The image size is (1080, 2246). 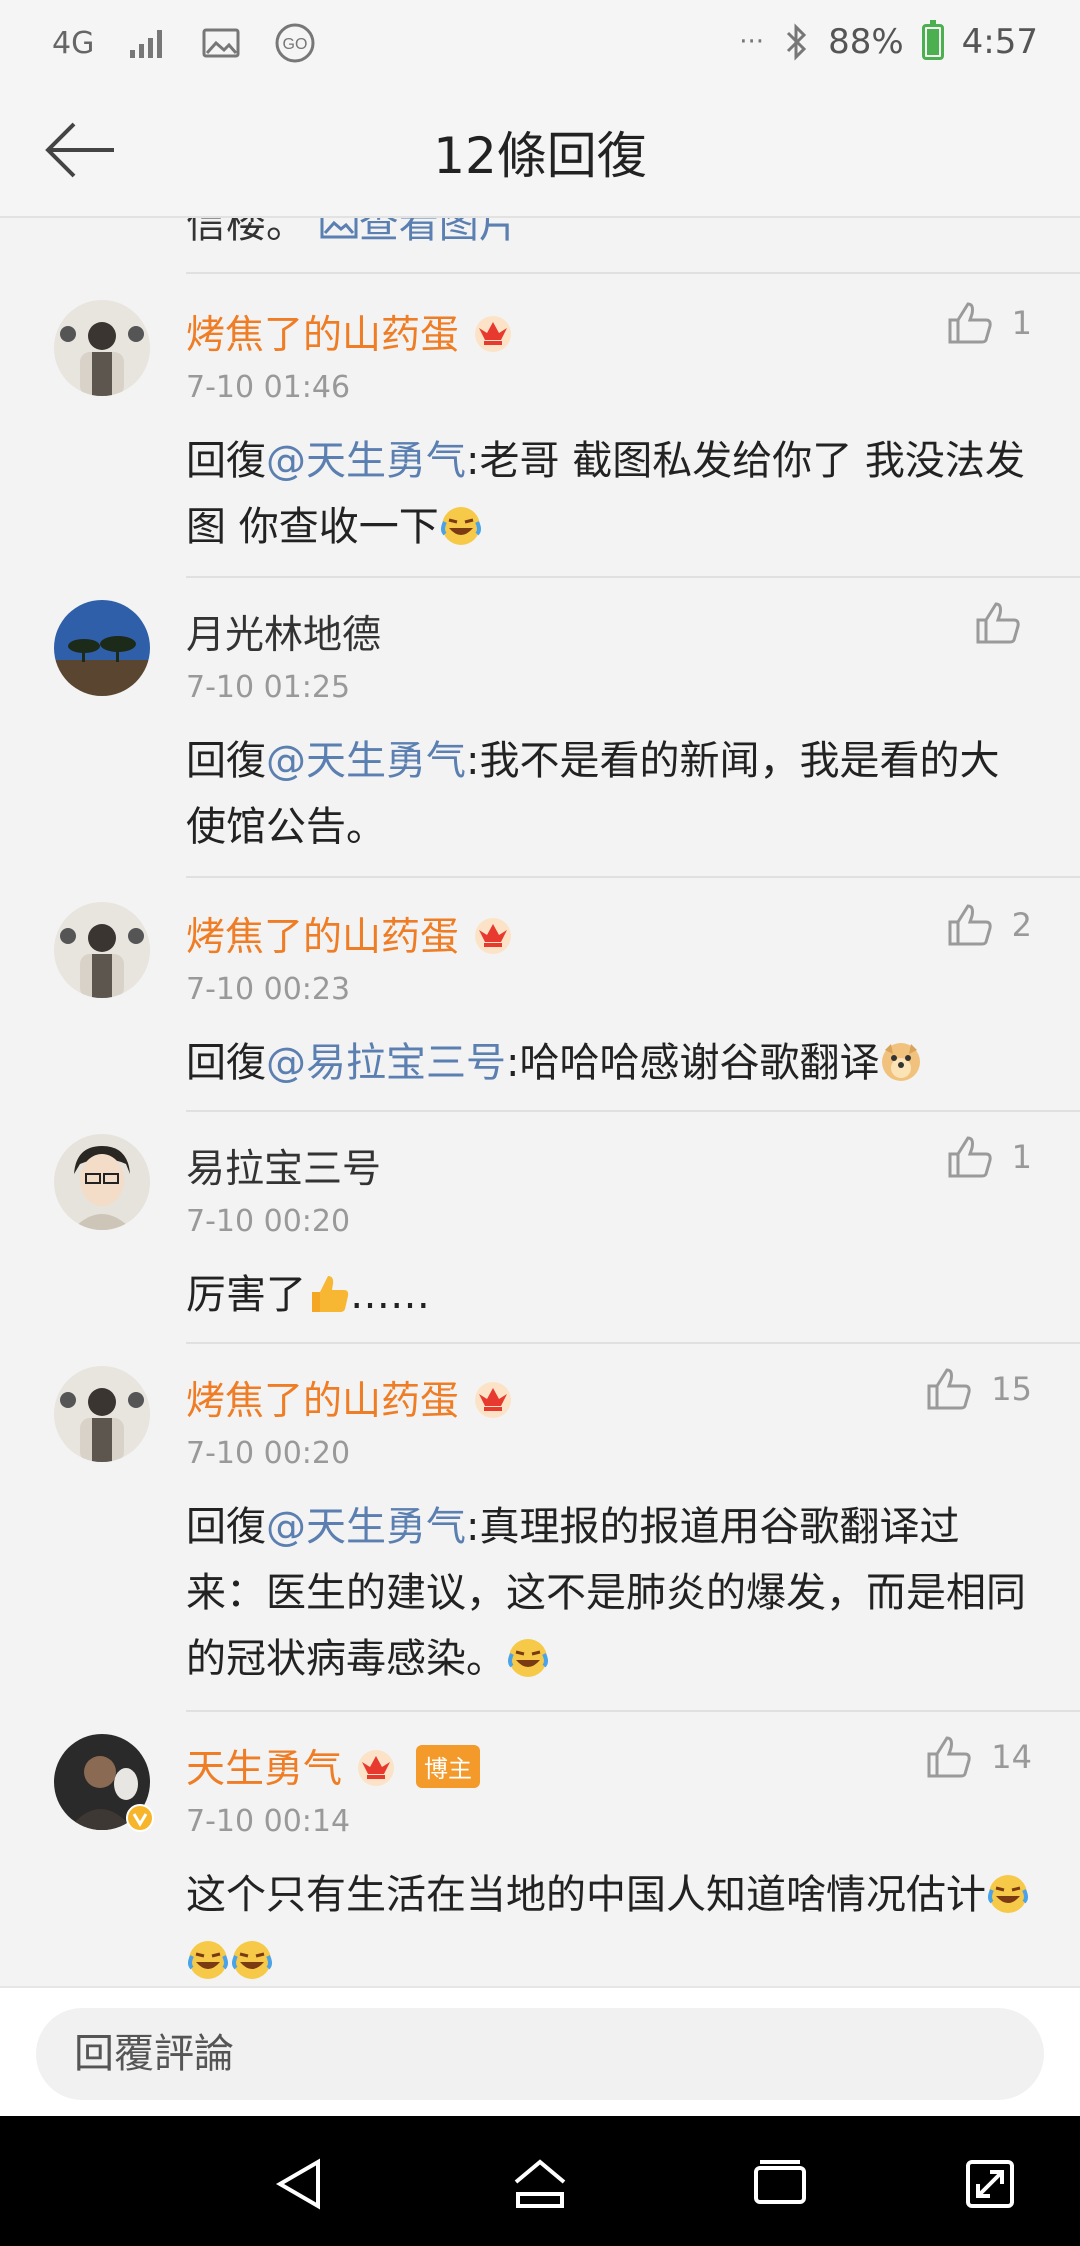 What do you see at coordinates (268, 1821) in the screenshot?
I see `comment-time: 7-10 00:14` at bounding box center [268, 1821].